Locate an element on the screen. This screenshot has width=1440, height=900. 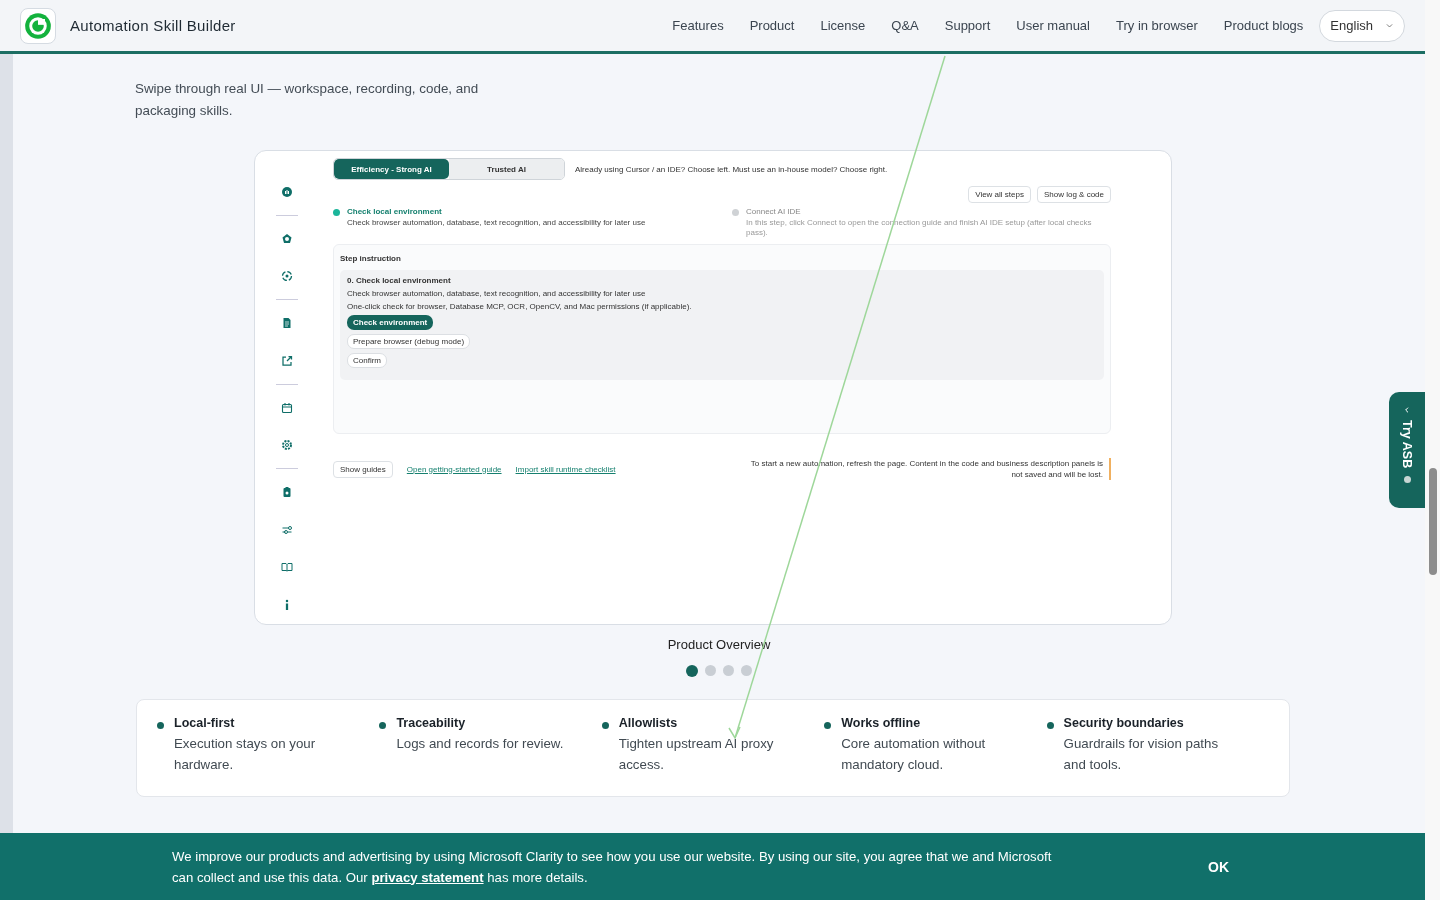
app-logo-icon is located at coordinates (38, 25).